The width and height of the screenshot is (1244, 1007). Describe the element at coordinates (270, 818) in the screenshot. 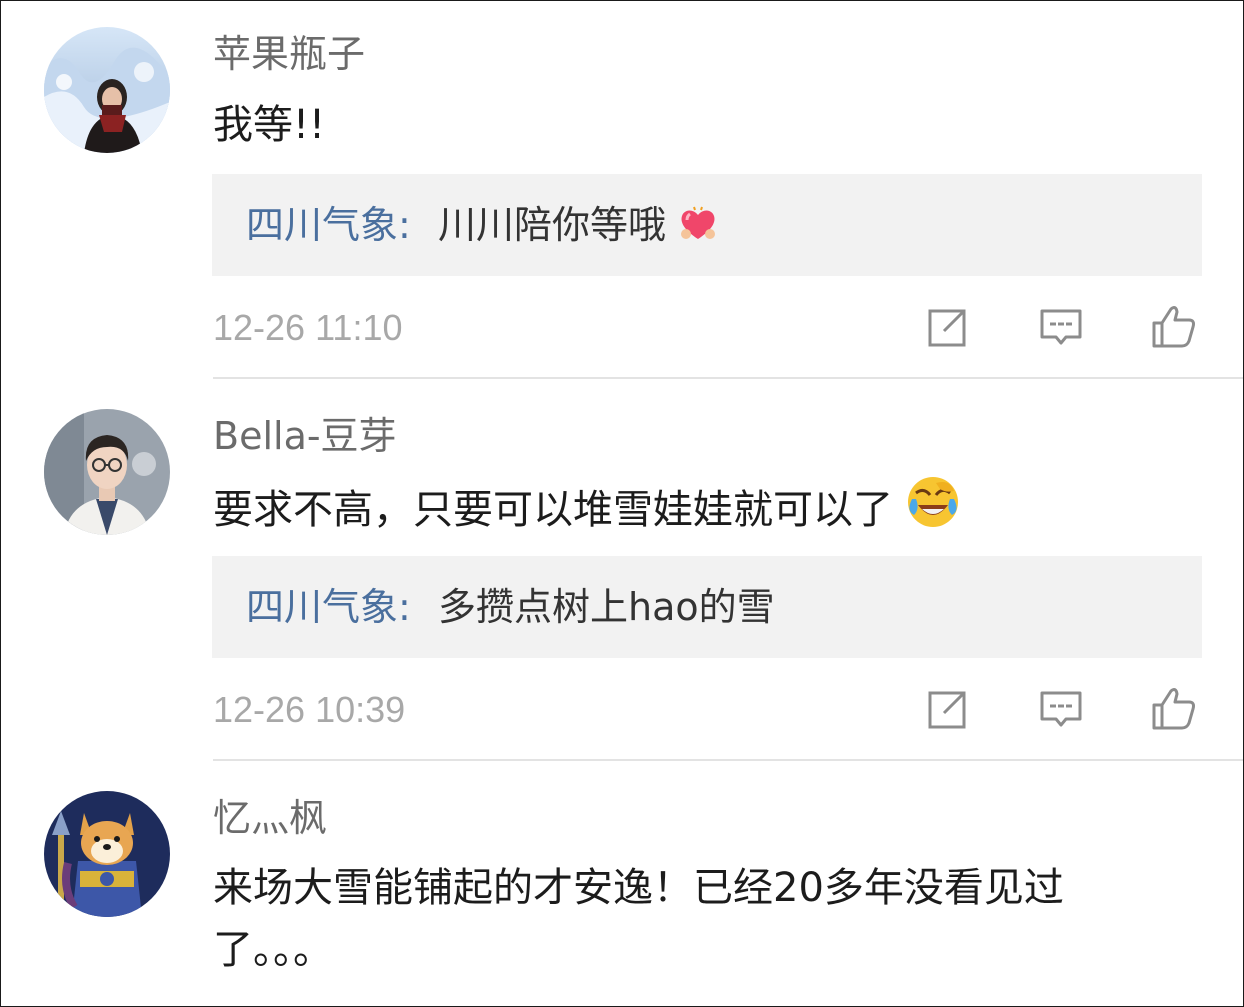

I see `username: 忆灬枫` at that location.